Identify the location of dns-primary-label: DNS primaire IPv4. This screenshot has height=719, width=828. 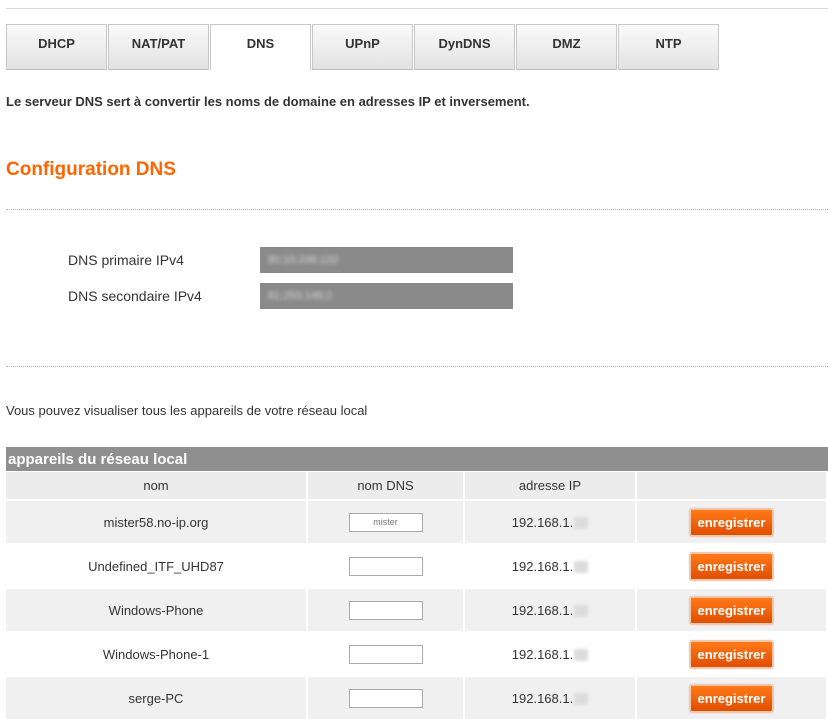
(126, 260).